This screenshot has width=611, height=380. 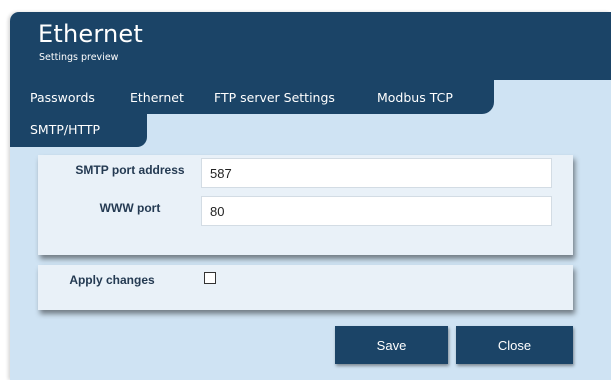 I want to click on apply-changes-checkbox, so click(x=210, y=278).